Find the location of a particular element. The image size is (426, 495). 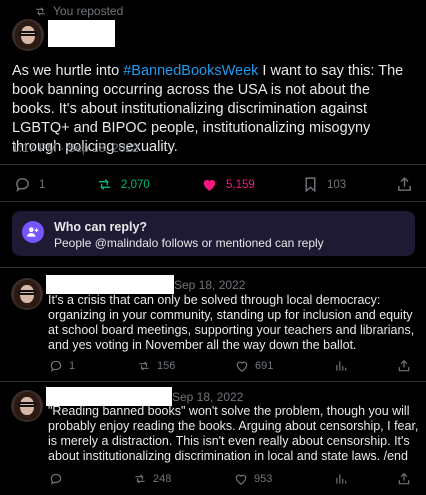

avatar is located at coordinates (28, 35).